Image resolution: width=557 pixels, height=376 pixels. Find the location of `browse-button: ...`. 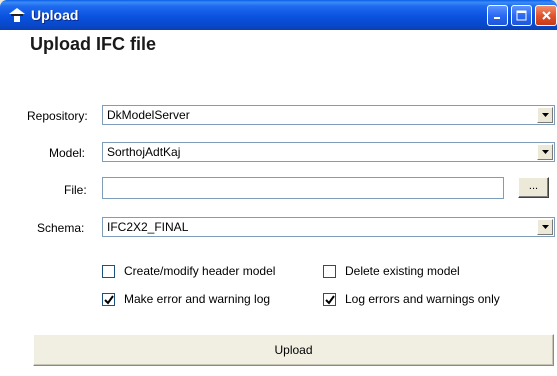

browse-button: ... is located at coordinates (533, 187).